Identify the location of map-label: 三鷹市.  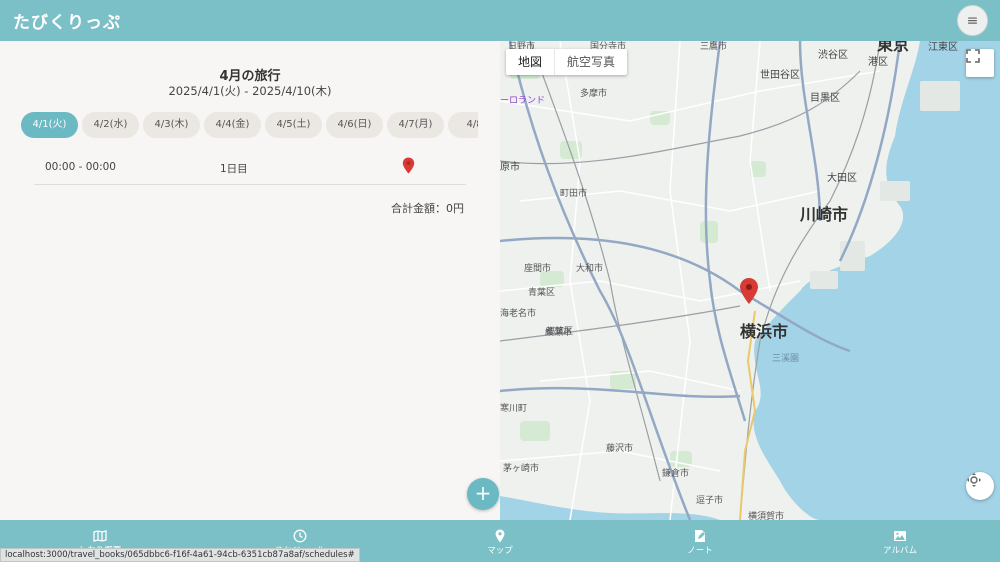
(714, 47).